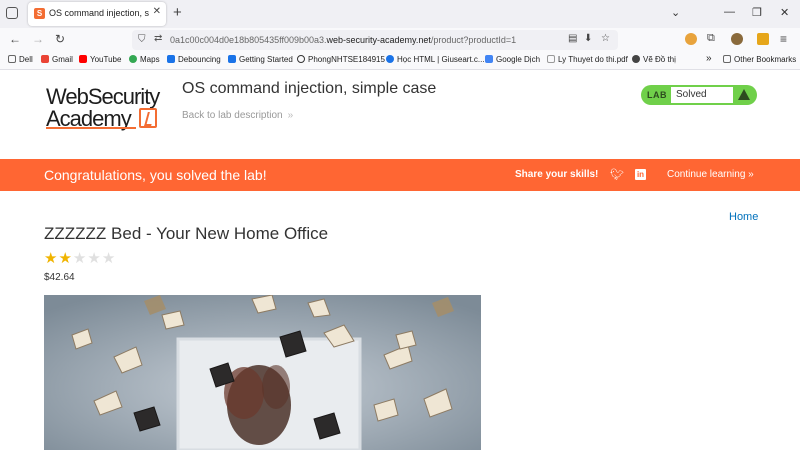  What do you see at coordinates (657, 95) in the screenshot?
I see `lab-label: LAB` at bounding box center [657, 95].